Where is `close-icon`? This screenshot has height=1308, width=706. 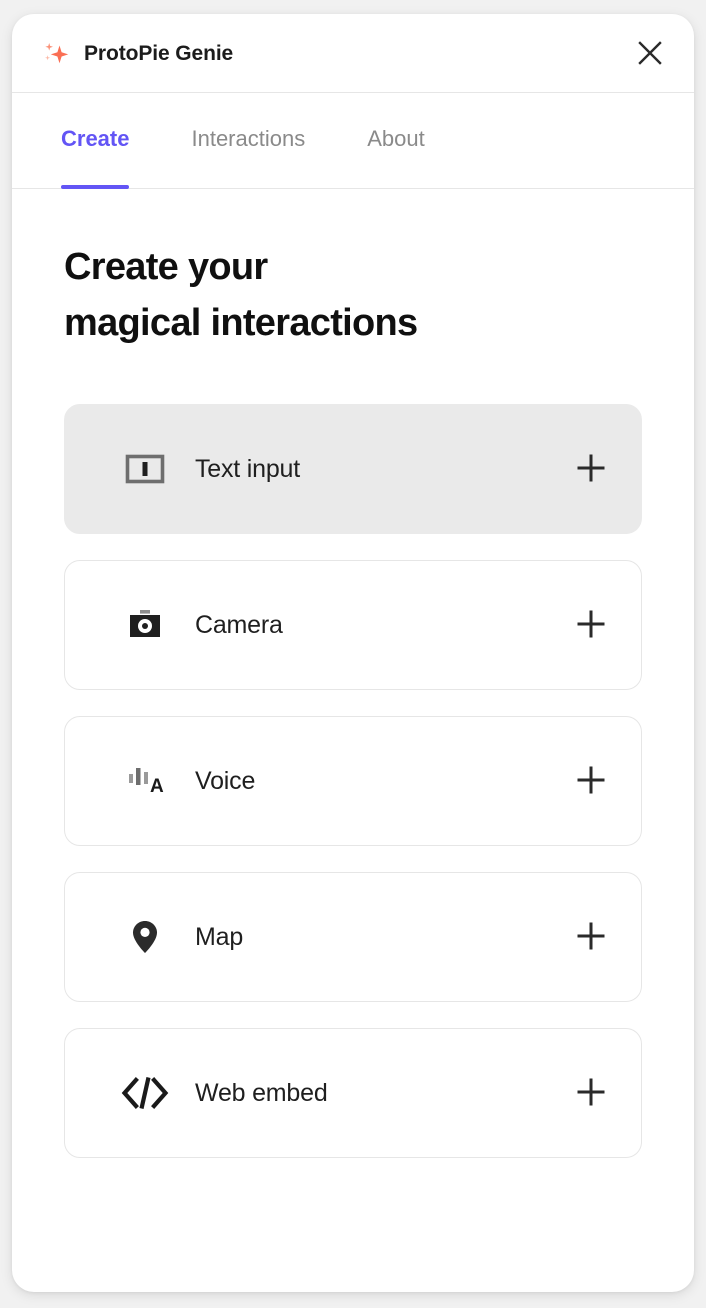 close-icon is located at coordinates (650, 54).